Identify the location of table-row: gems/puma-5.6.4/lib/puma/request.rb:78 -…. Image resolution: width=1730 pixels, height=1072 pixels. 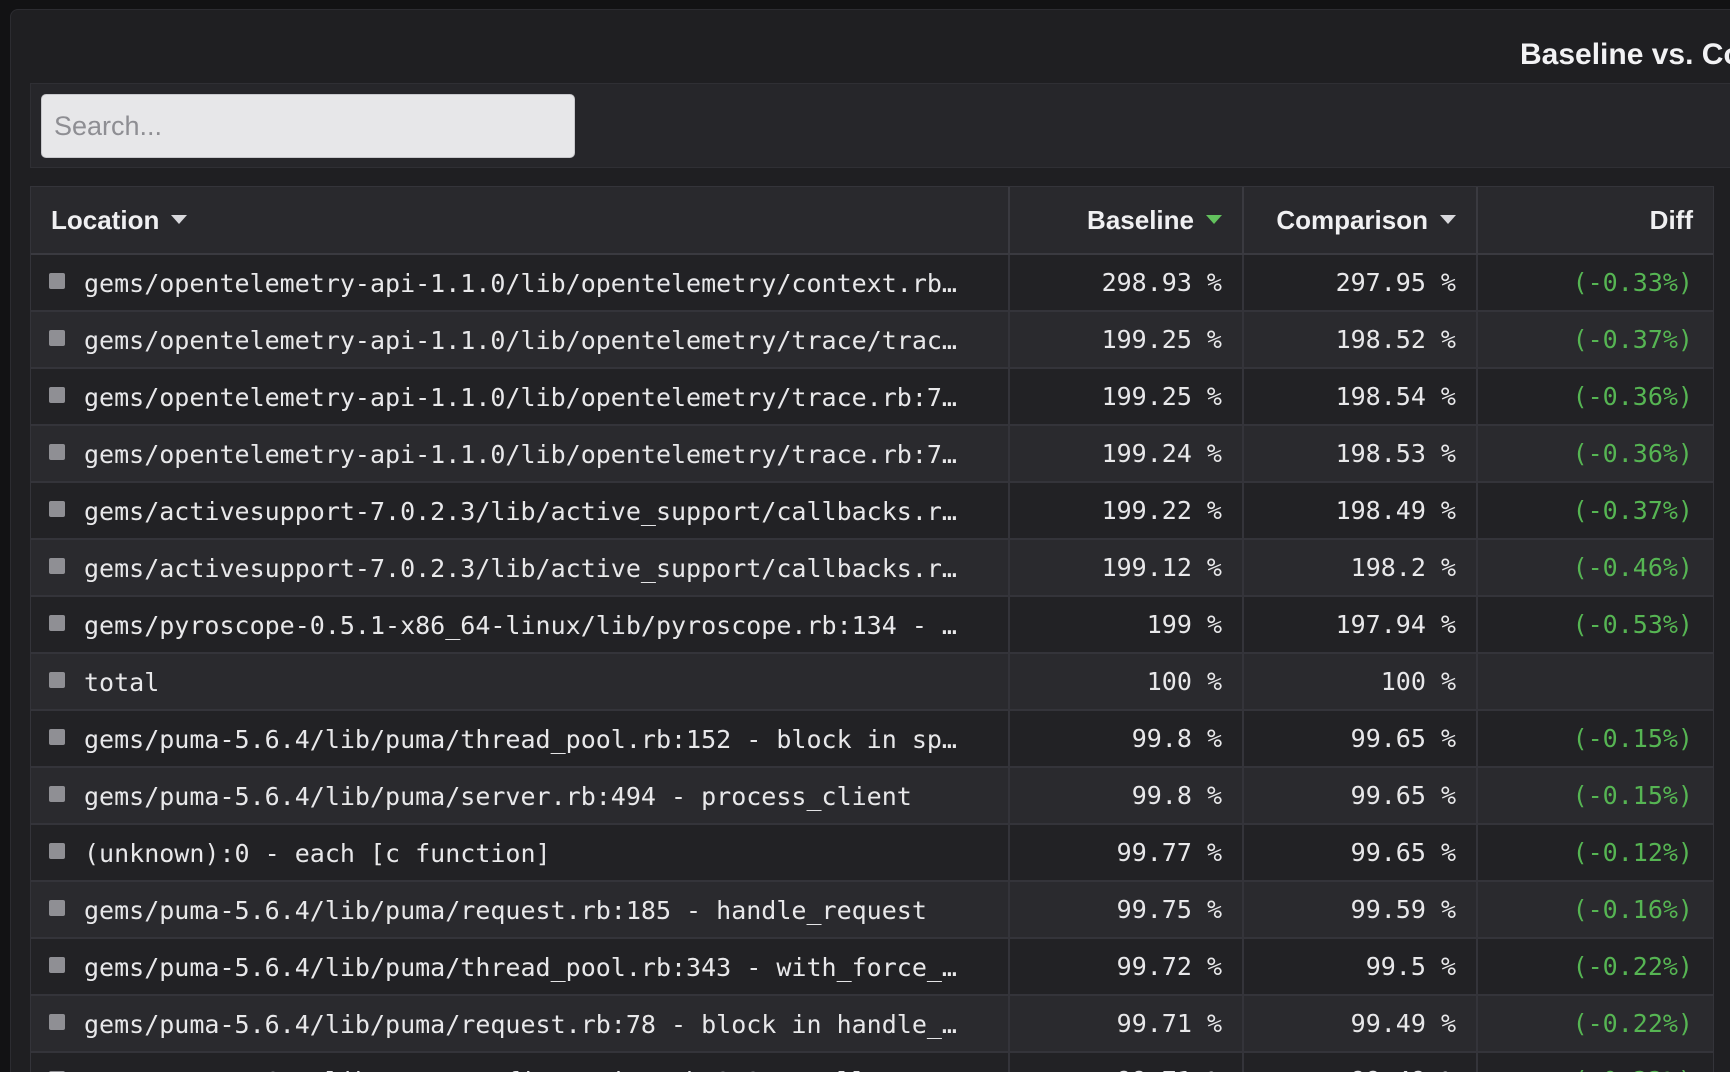
(872, 1024).